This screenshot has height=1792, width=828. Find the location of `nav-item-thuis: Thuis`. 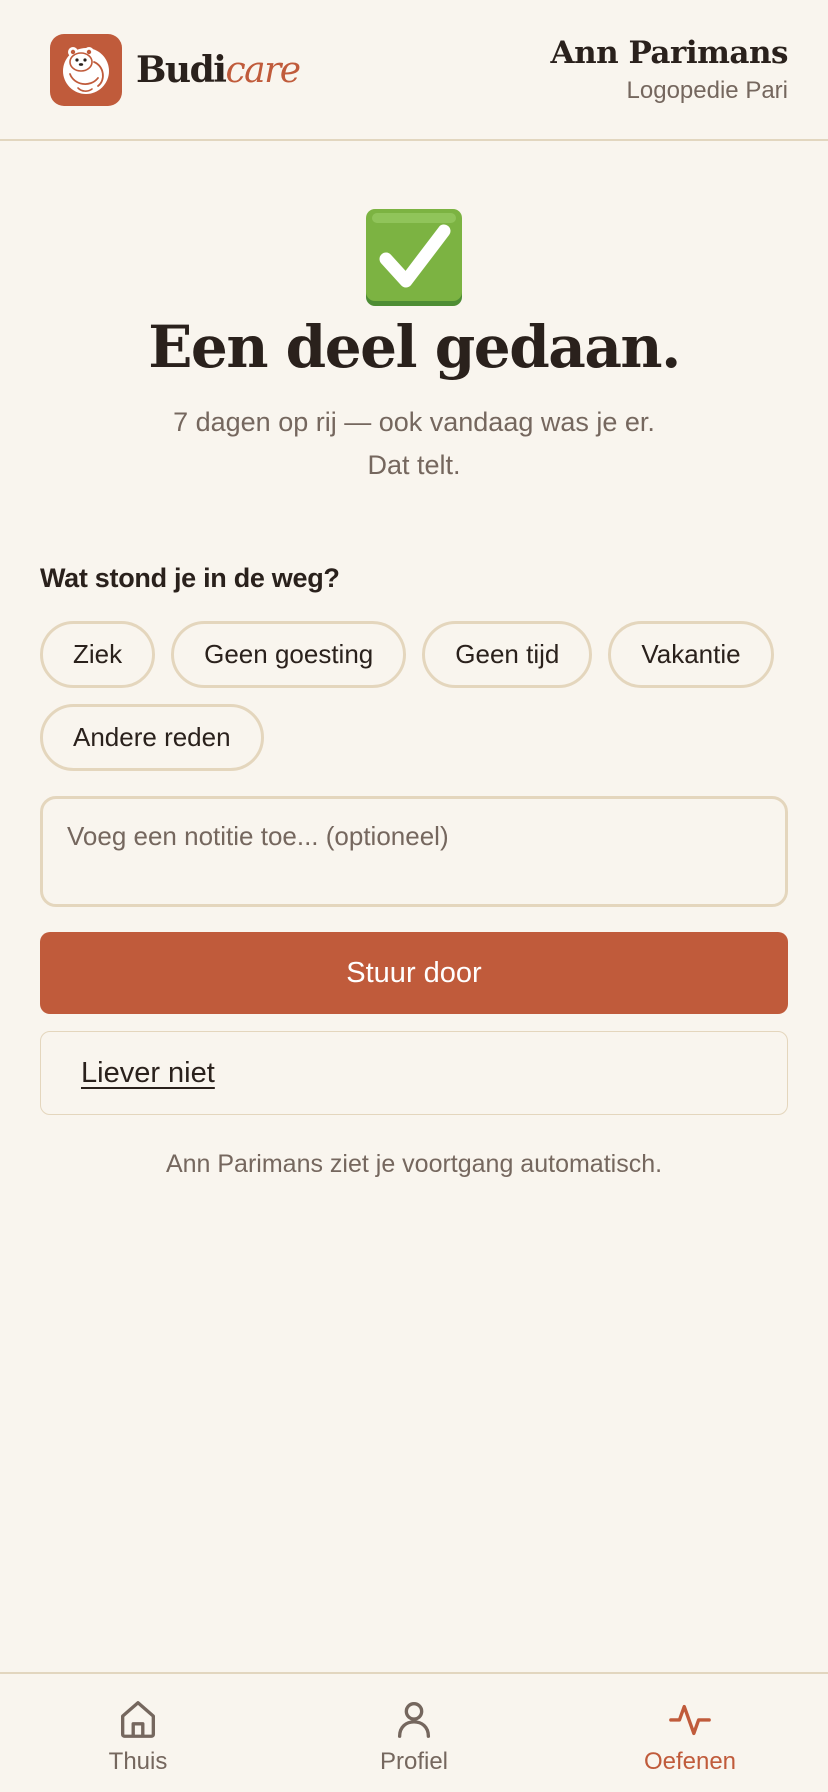

nav-item-thuis: Thuis is located at coordinates (138, 1733).